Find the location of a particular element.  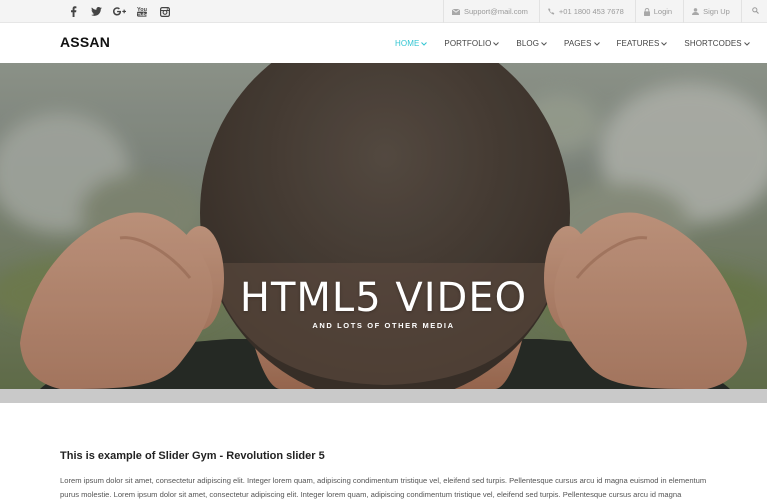

envelope-icon is located at coordinates (456, 11).